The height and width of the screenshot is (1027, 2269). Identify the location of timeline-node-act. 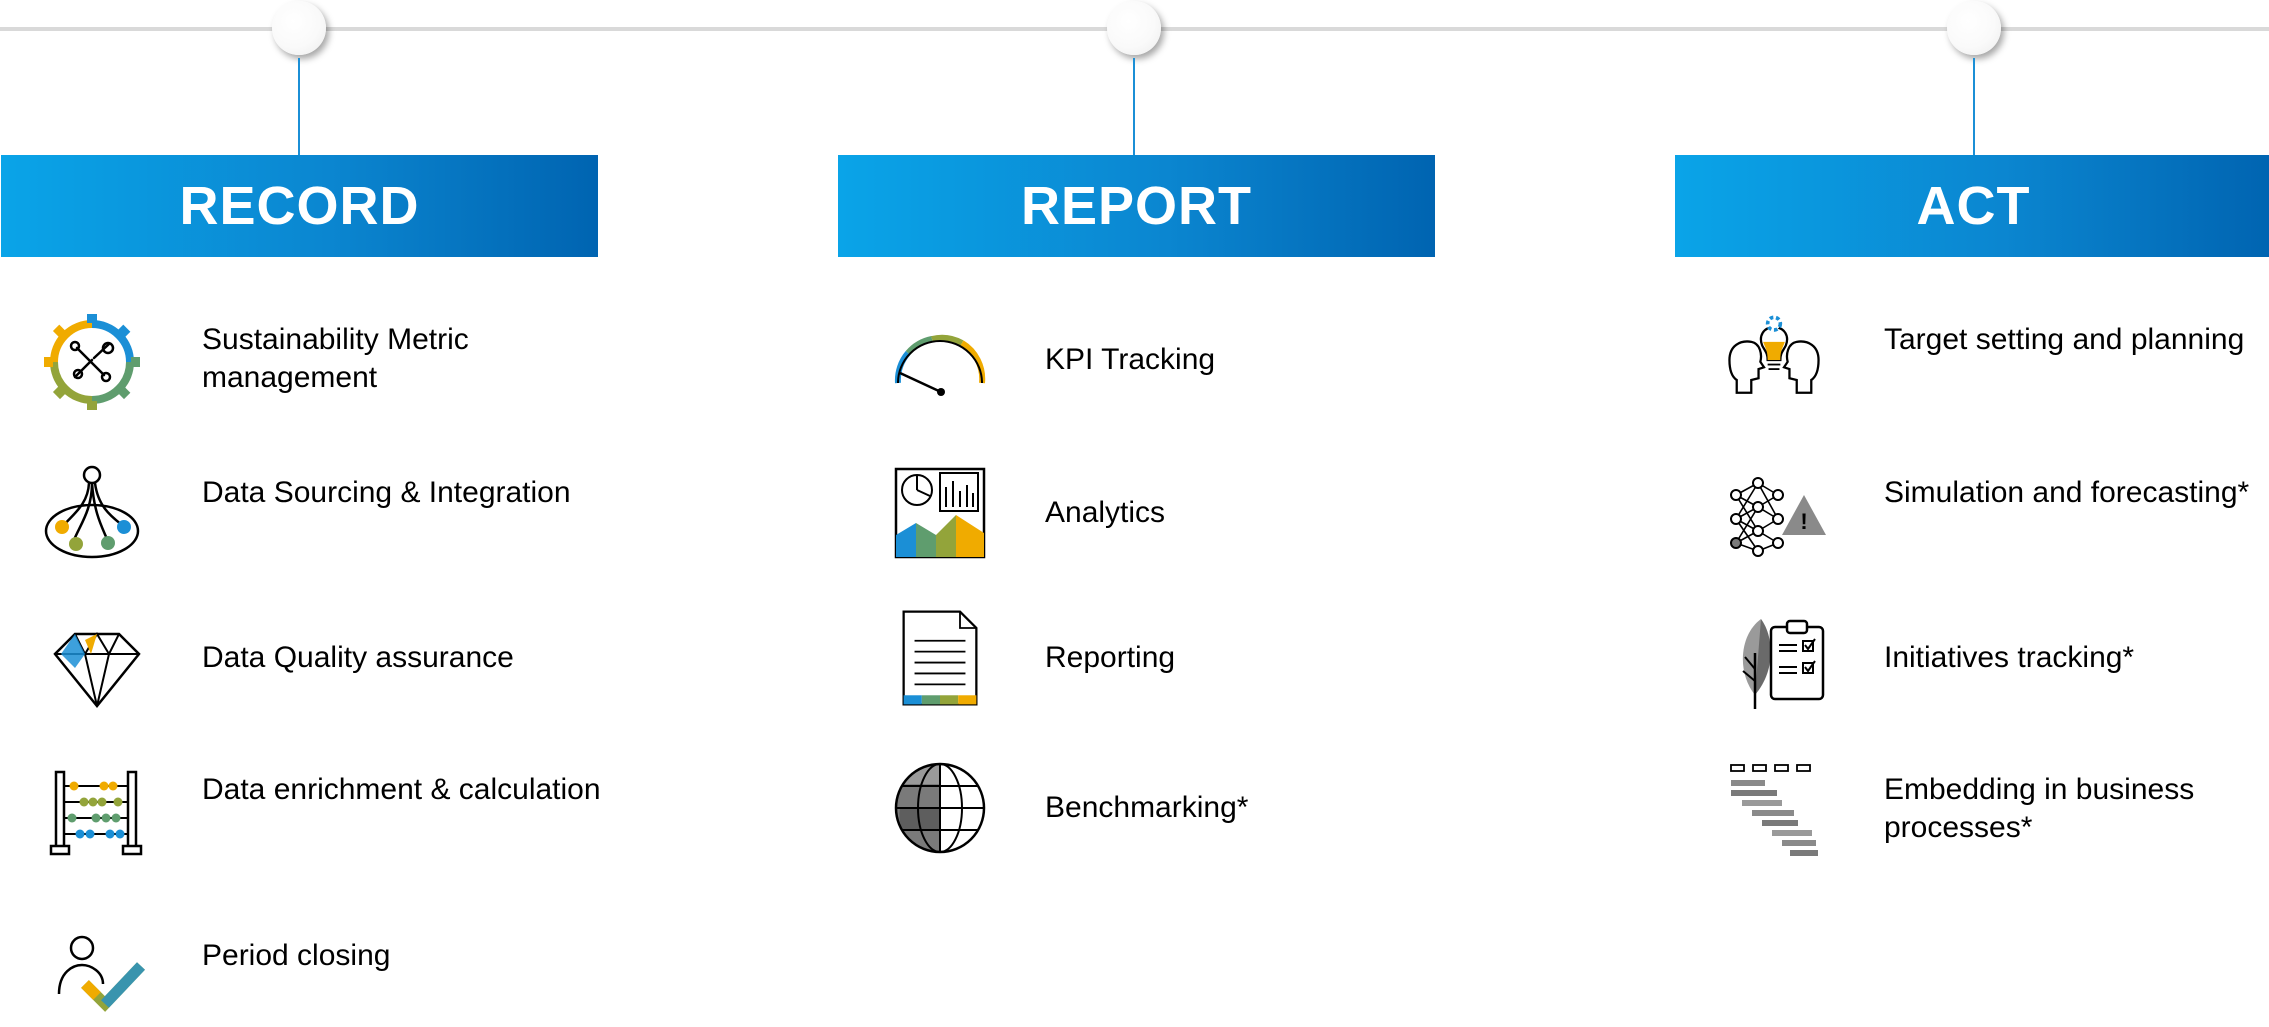
(1974, 28).